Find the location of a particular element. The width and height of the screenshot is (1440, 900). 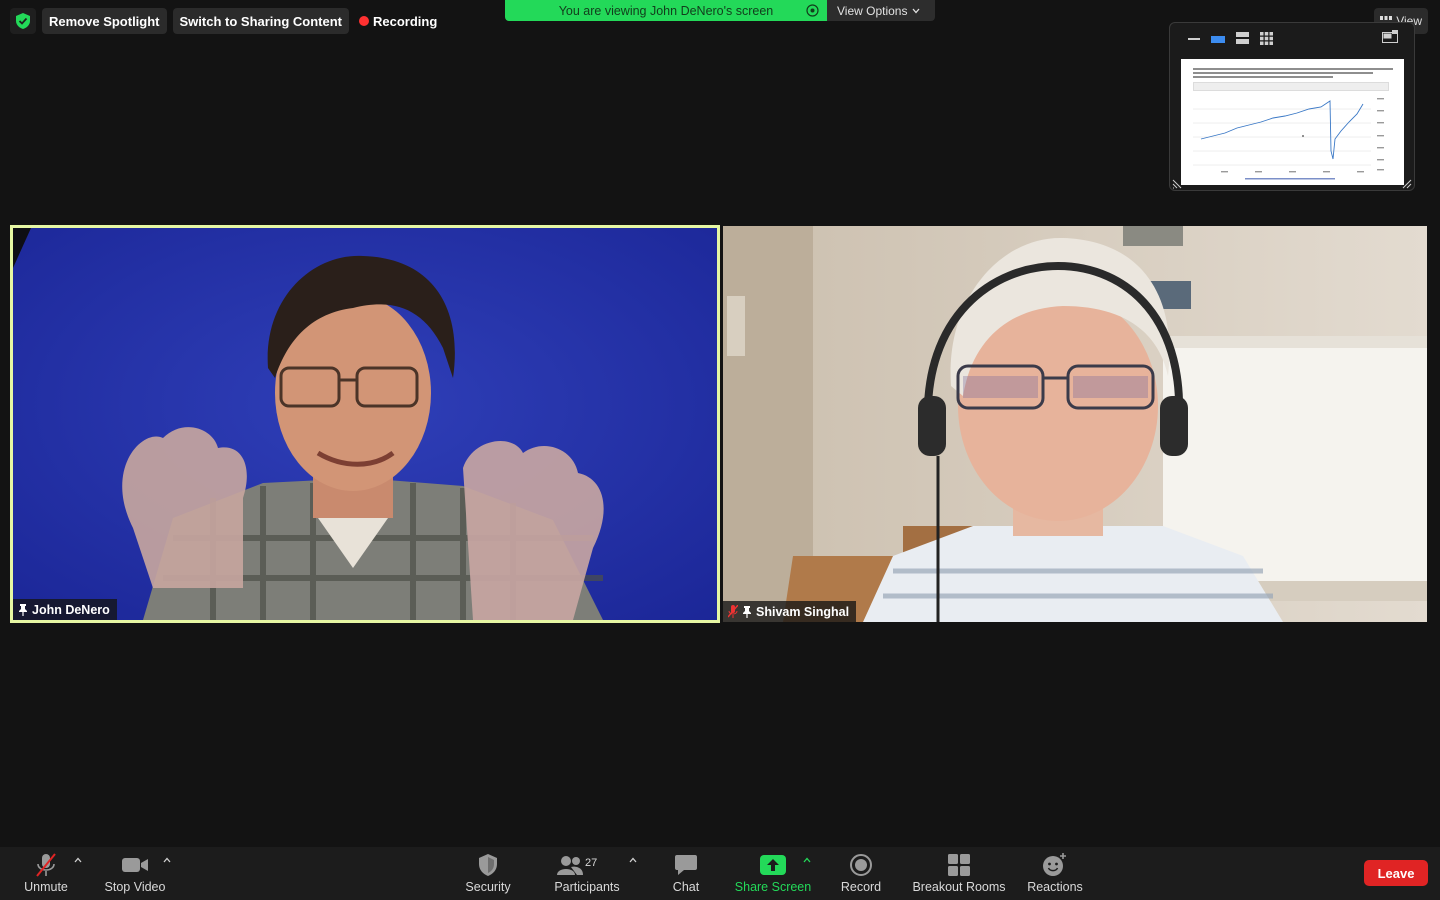

video-camera-icon is located at coordinates (135, 865).